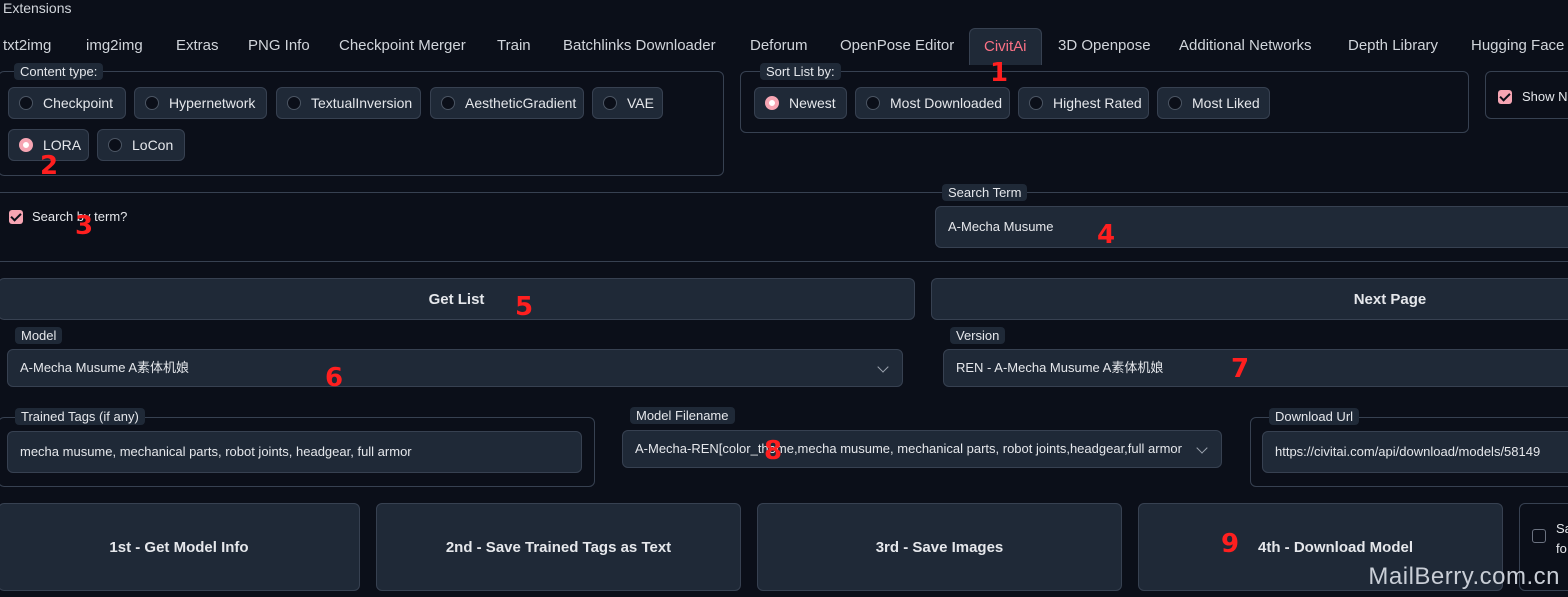 Image resolution: width=1568 pixels, height=597 pixels. What do you see at coordinates (779, 46) in the screenshot?
I see `tab-deforum: Deforum` at bounding box center [779, 46].